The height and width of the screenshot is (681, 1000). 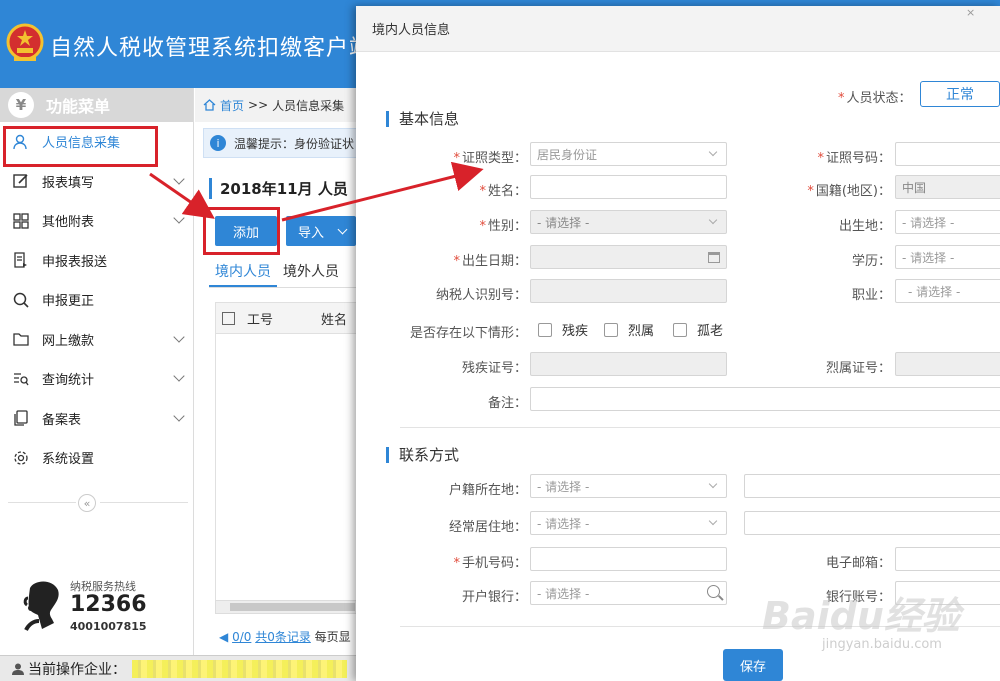 I want to click on occupation-select: - 请选择 -, so click(x=947, y=291).